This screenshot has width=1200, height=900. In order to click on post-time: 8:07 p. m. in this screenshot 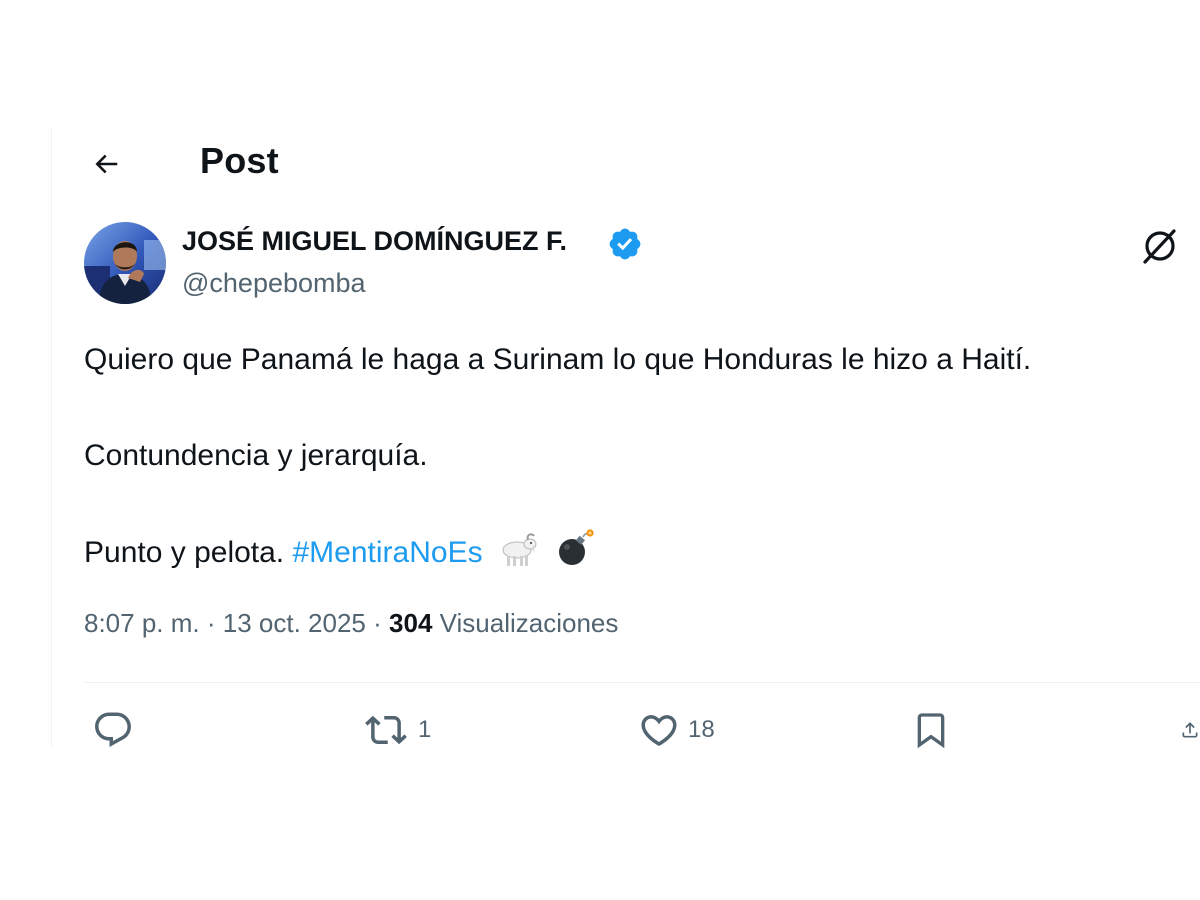, I will do `click(142, 623)`.